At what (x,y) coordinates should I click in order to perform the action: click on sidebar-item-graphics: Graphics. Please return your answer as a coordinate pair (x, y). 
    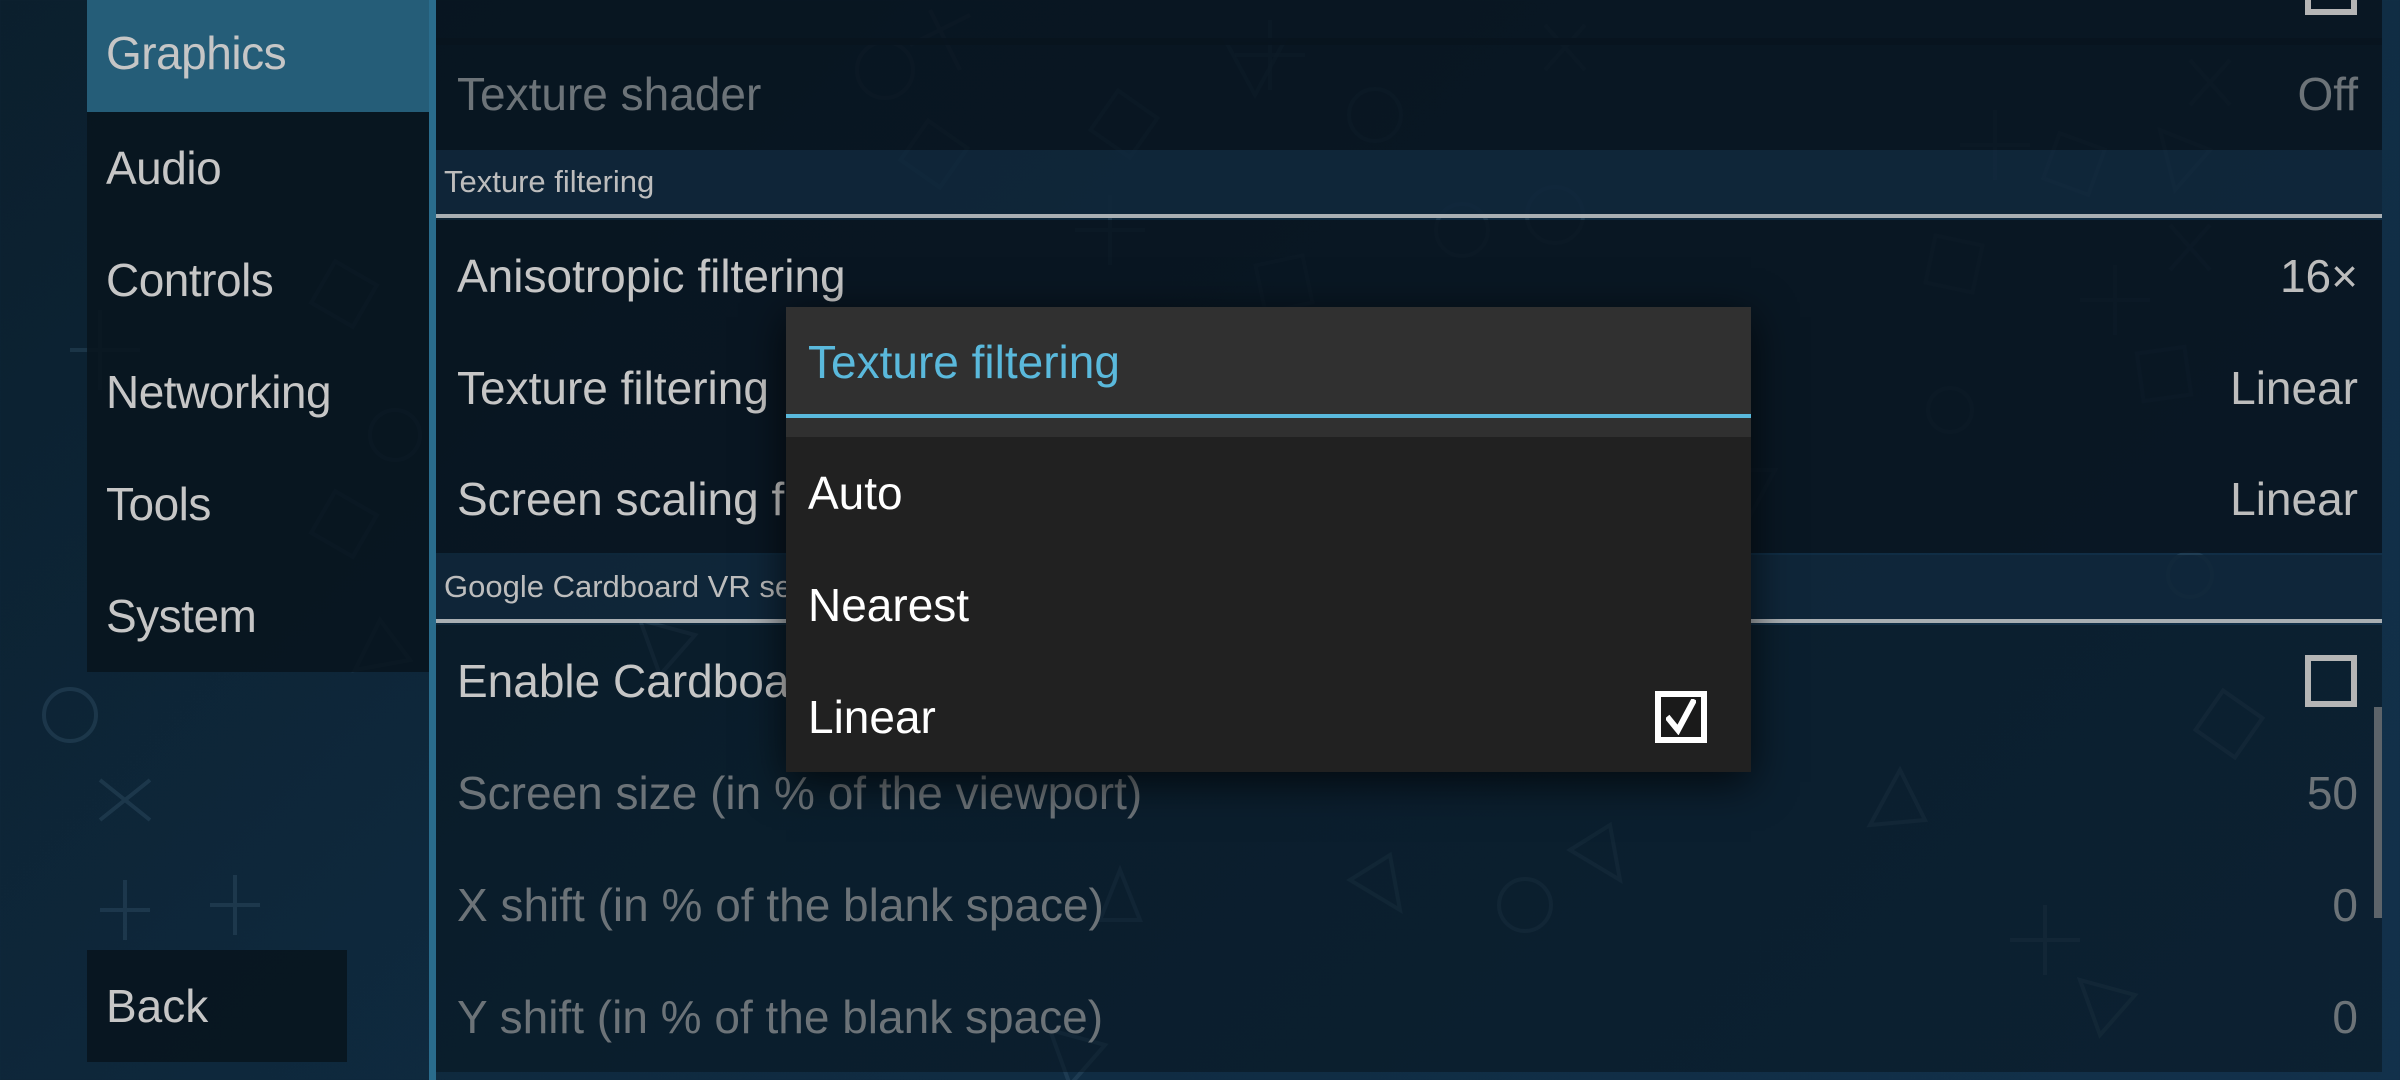
    Looking at the image, I should click on (261, 56).